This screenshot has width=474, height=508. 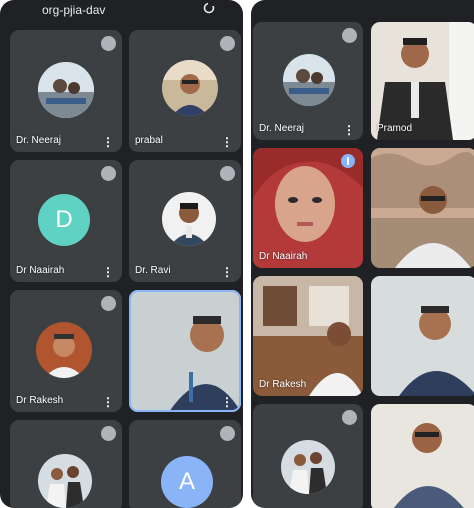 I want to click on top-bar: org-pjia-dav, so click(x=121, y=11).